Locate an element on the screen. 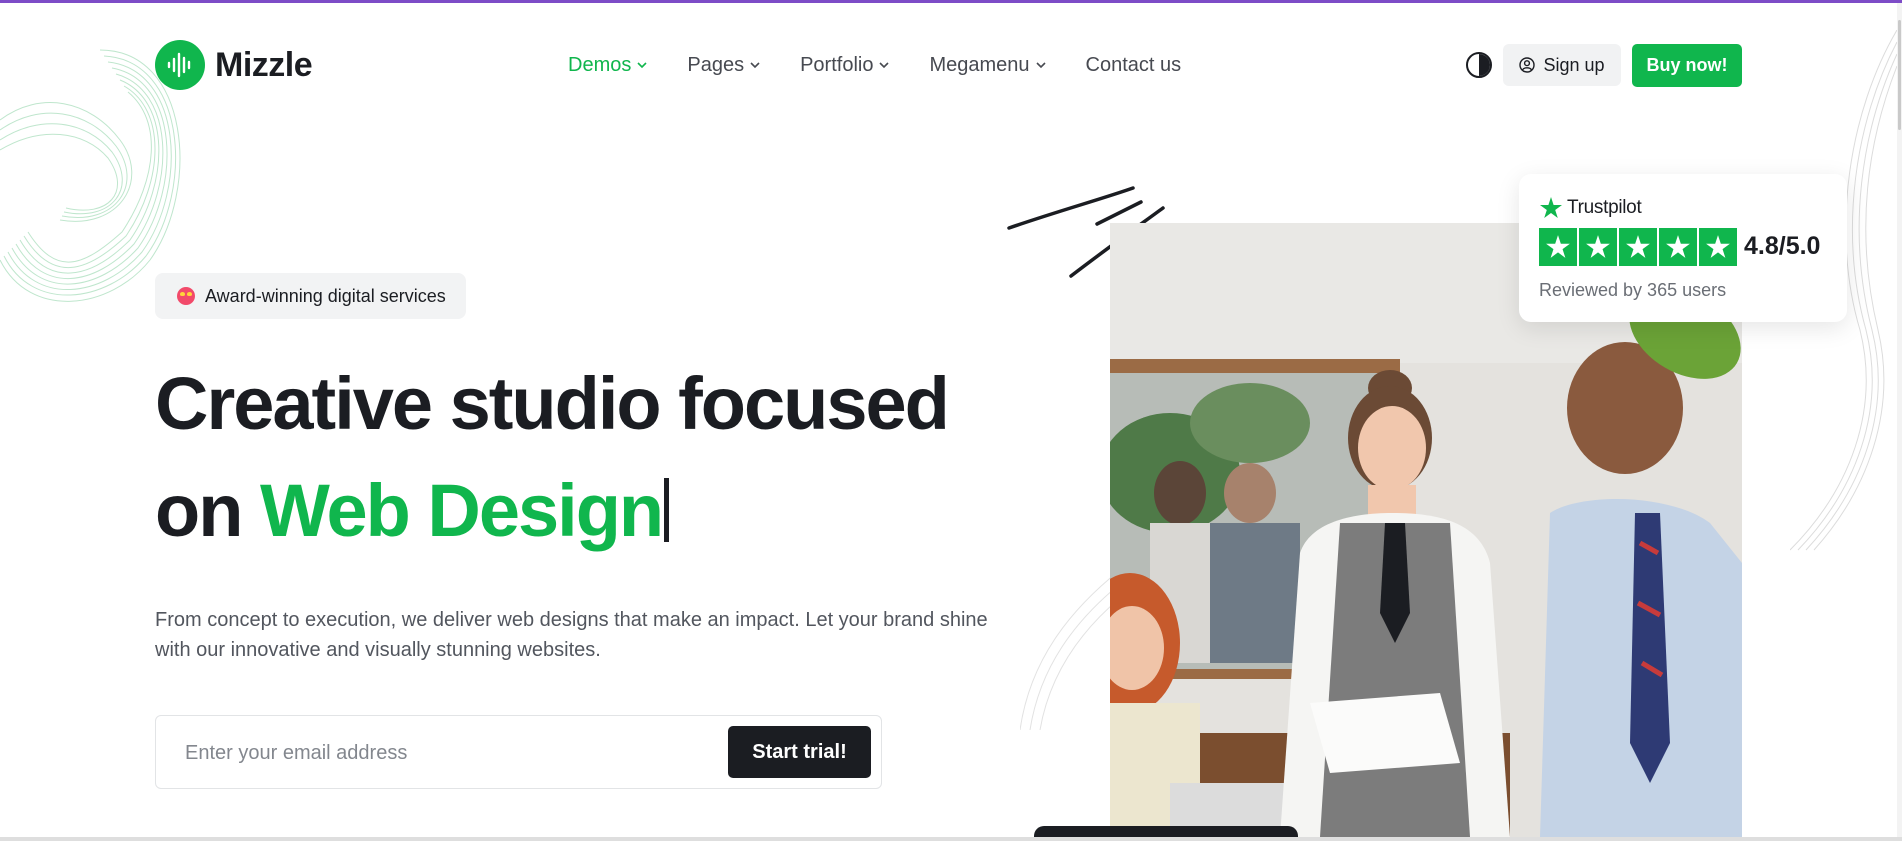 This screenshot has width=1902, height=841. star-struck-emoji-icon is located at coordinates (186, 296).